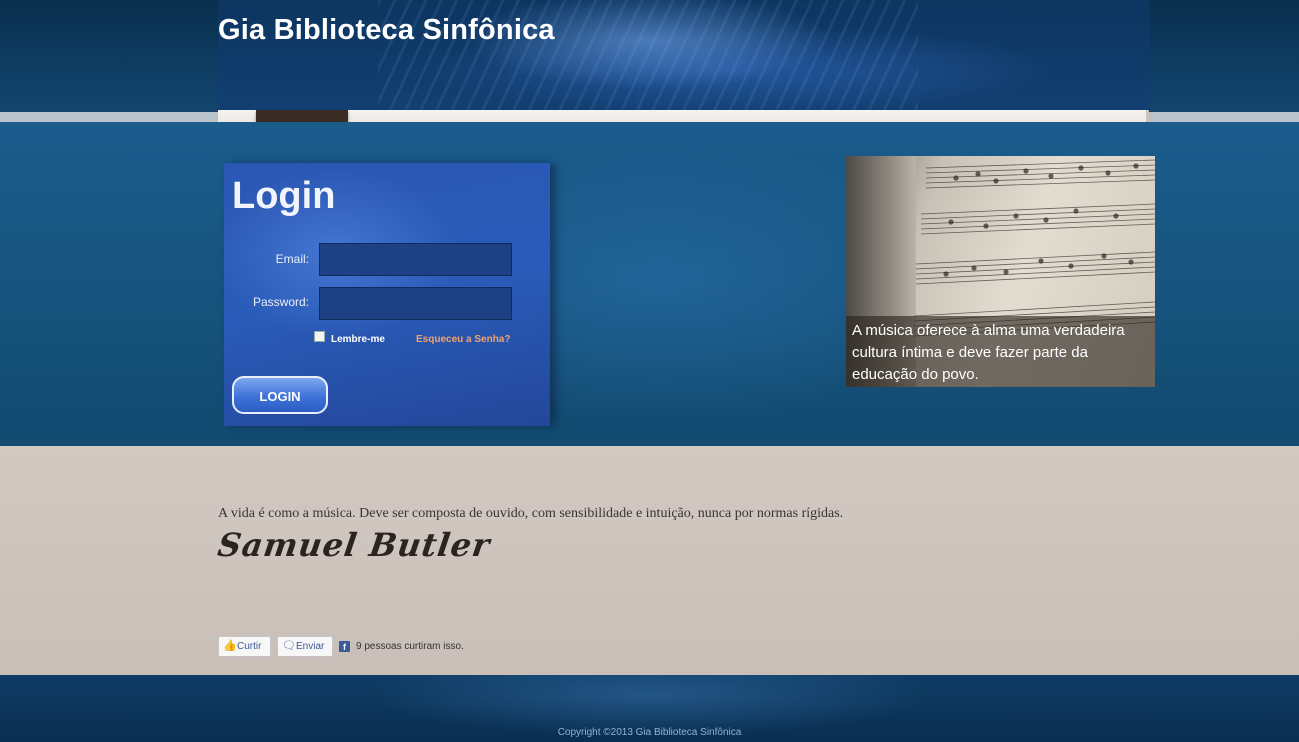 This screenshot has width=1299, height=742. What do you see at coordinates (230, 646) in the screenshot?
I see `thumbs-up-icon: 👍` at bounding box center [230, 646].